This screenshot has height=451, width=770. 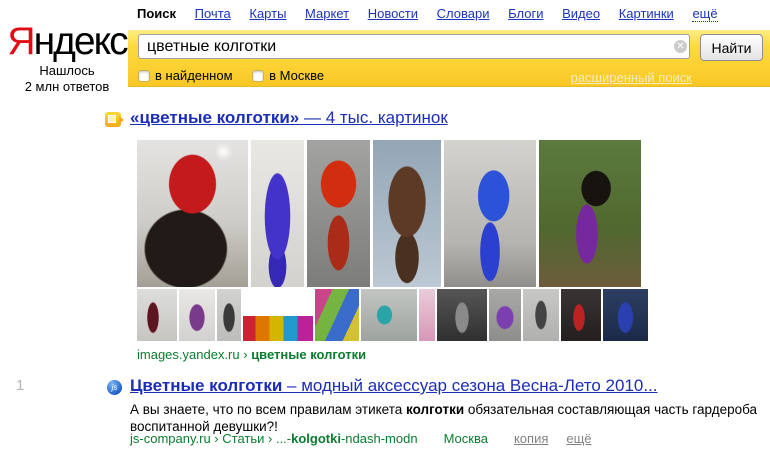 What do you see at coordinates (525, 13) in the screenshot?
I see `nav-tab-blogs: Блоги` at bounding box center [525, 13].